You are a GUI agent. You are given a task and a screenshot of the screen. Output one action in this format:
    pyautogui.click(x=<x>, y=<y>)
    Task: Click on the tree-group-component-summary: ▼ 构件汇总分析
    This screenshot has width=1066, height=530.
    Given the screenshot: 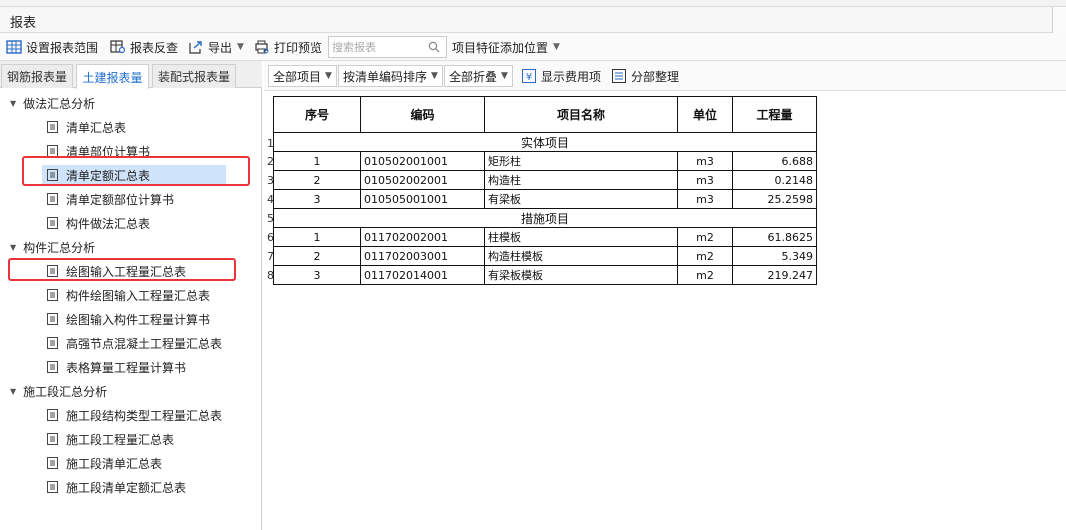 What is the action you would take?
    pyautogui.click(x=52, y=247)
    